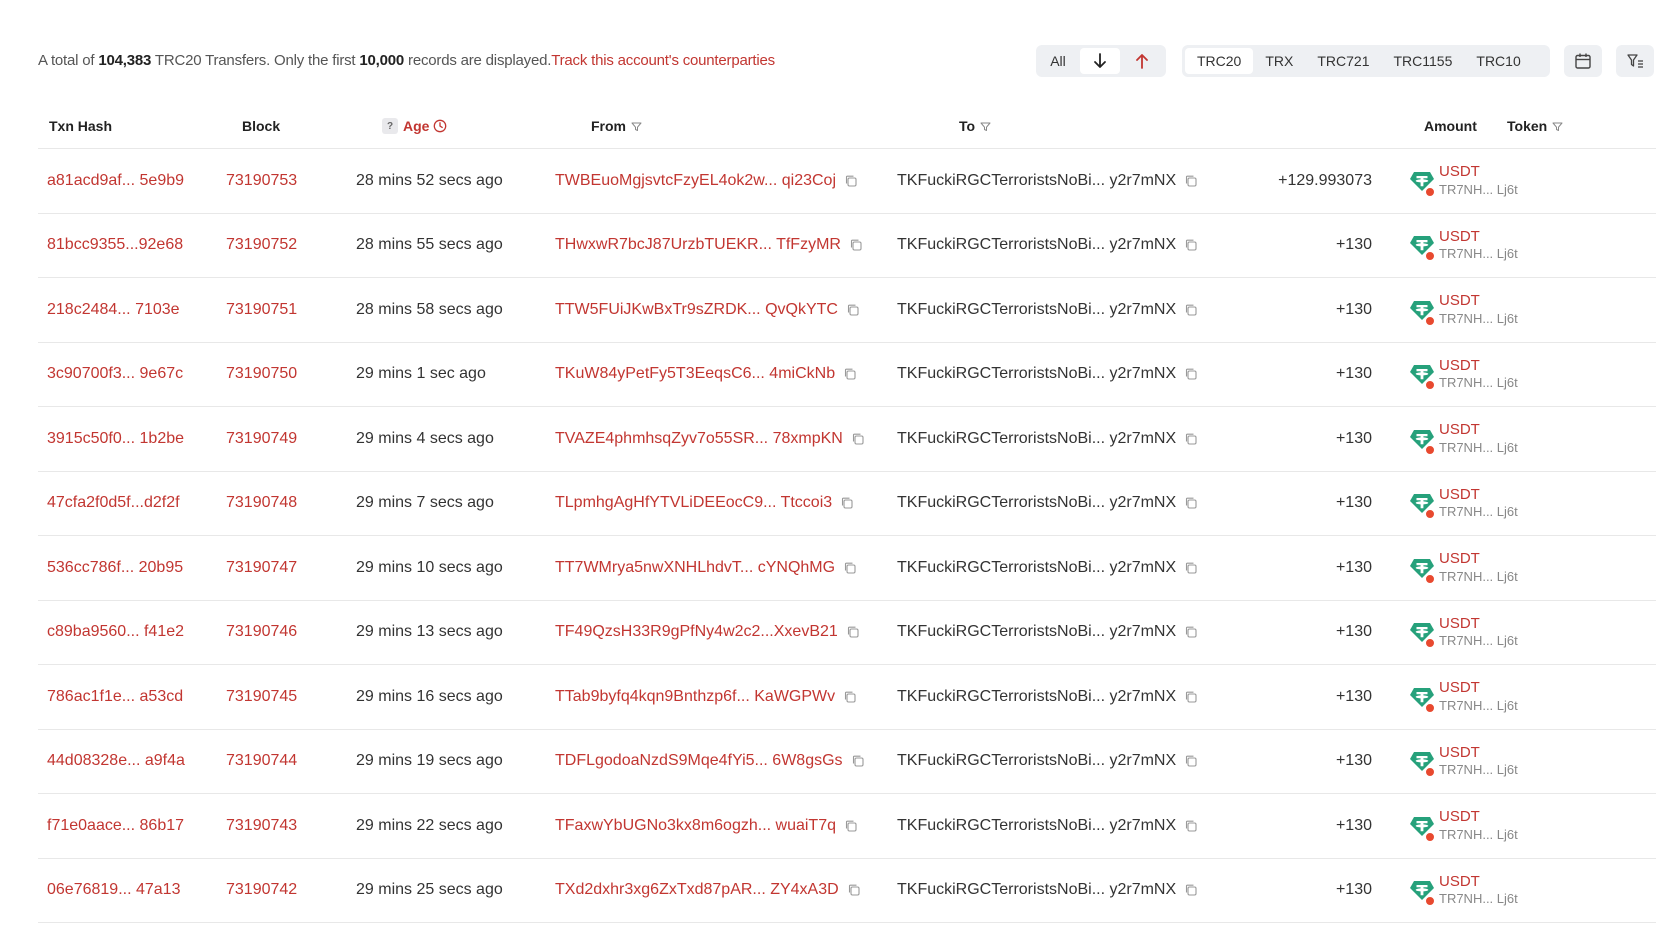  Describe the element at coordinates (1100, 61) in the screenshot. I see `direction-incoming-button` at that location.